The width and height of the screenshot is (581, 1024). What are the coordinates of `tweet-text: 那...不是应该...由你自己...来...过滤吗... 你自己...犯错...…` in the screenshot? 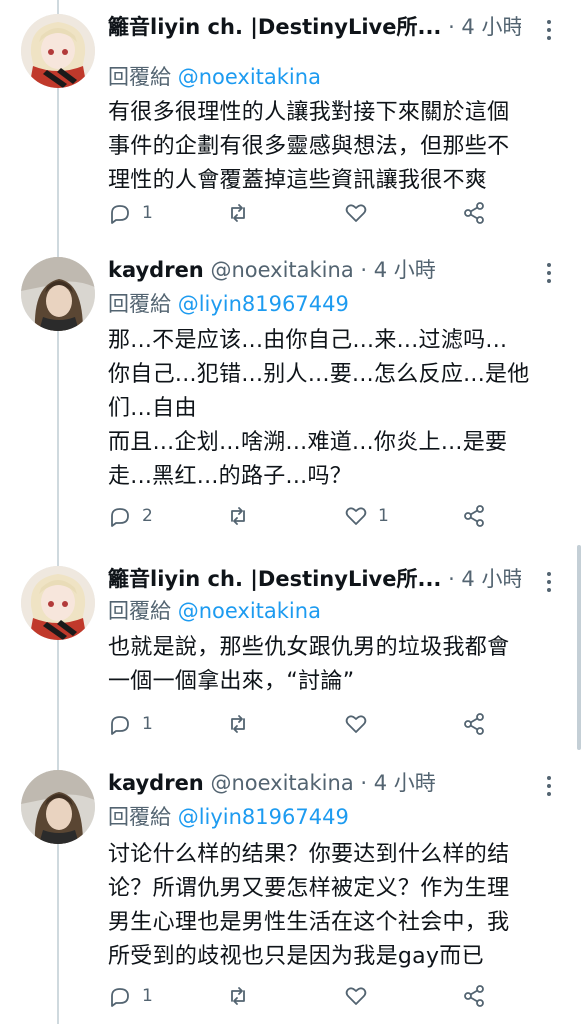 It's located at (319, 408).